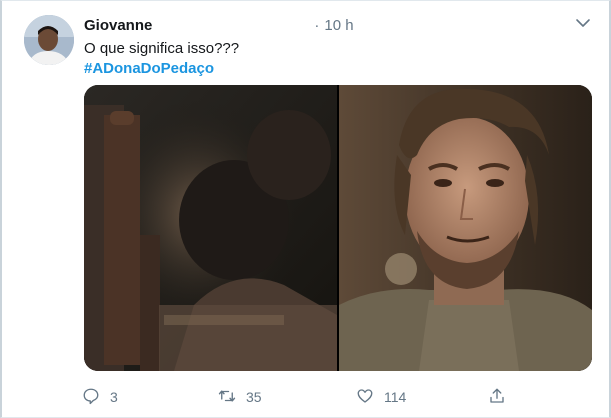  I want to click on like-button: 114, so click(381, 397).